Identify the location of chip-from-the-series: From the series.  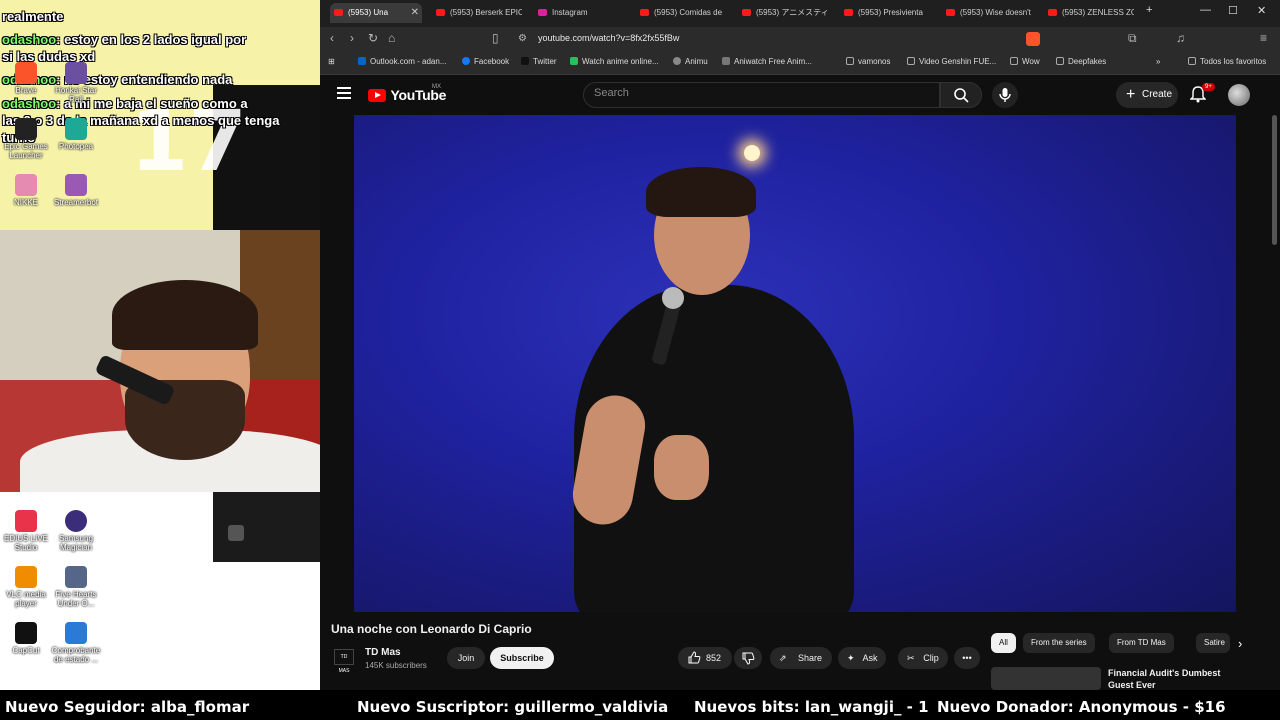
(1059, 643).